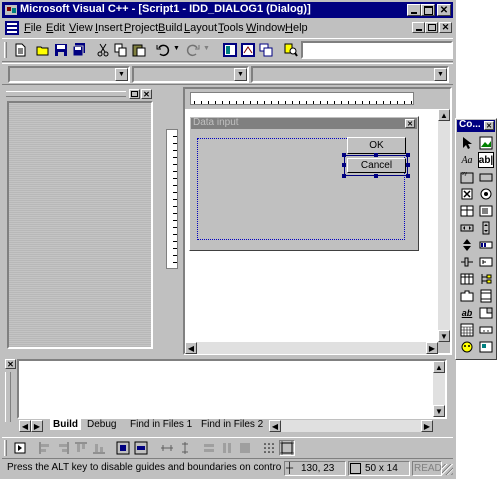  What do you see at coordinates (445, 27) in the screenshot?
I see `doc-close-button: ✕` at bounding box center [445, 27].